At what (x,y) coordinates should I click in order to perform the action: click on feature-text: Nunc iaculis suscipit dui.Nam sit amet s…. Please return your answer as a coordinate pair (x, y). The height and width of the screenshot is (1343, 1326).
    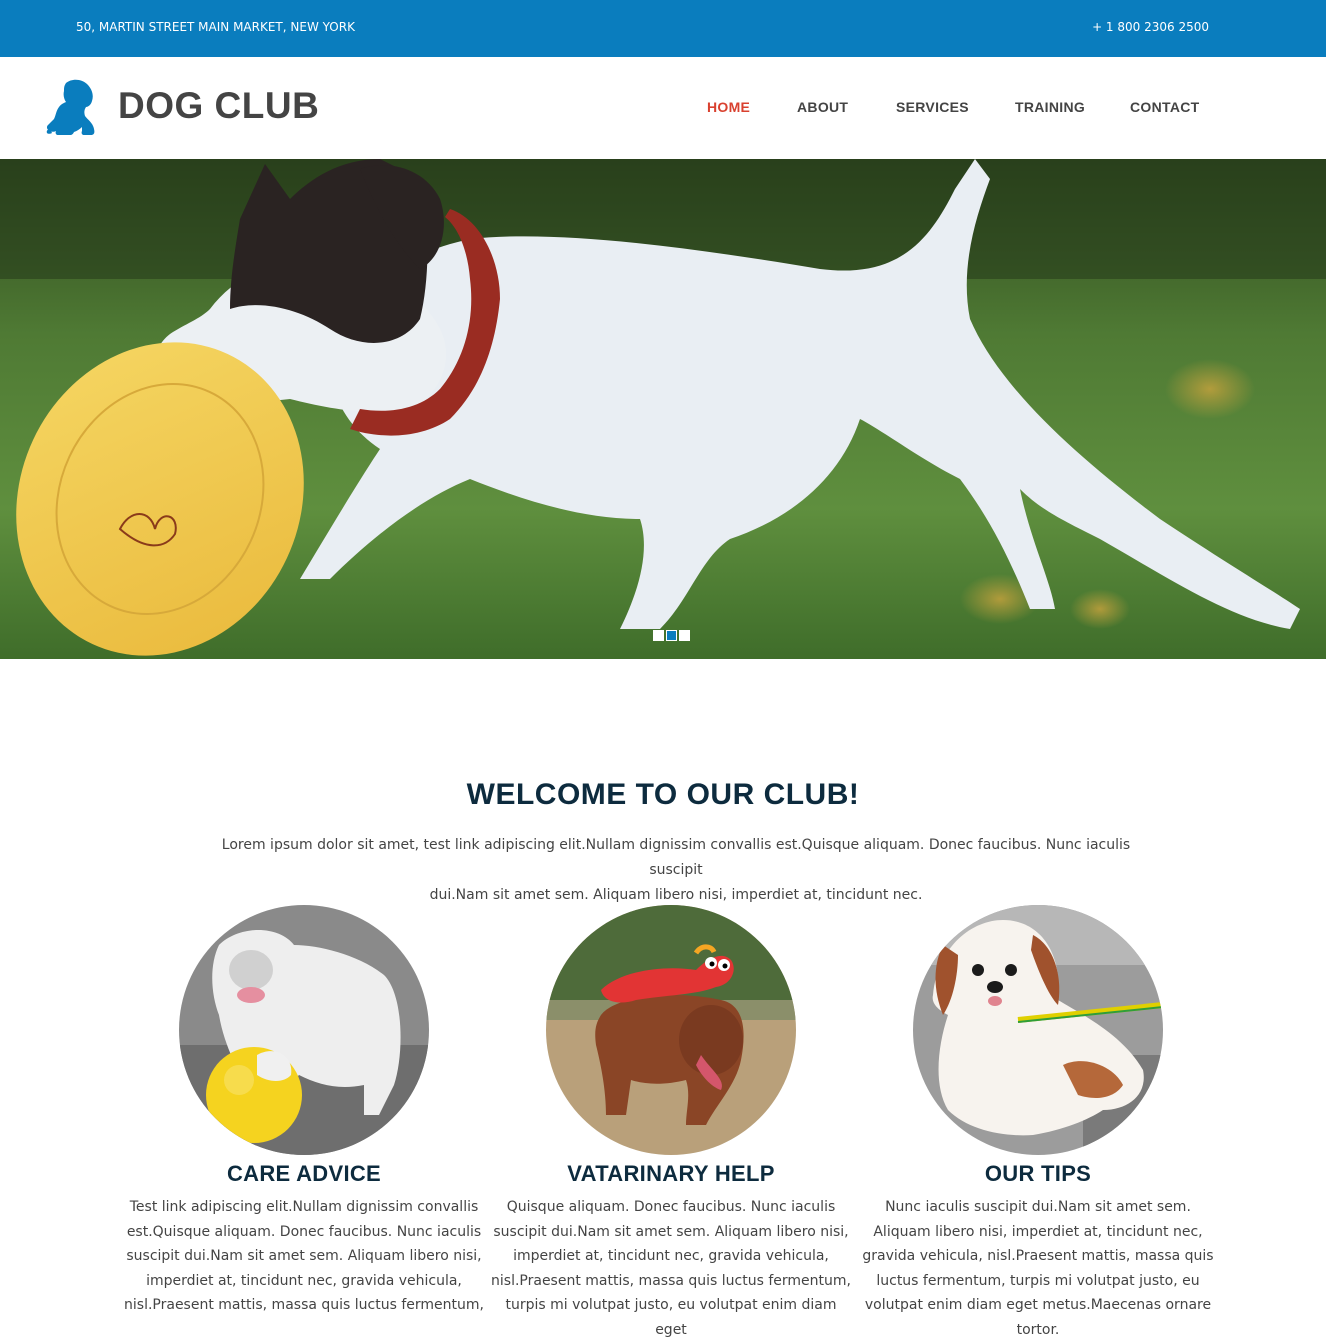
    Looking at the image, I should click on (1038, 1268).